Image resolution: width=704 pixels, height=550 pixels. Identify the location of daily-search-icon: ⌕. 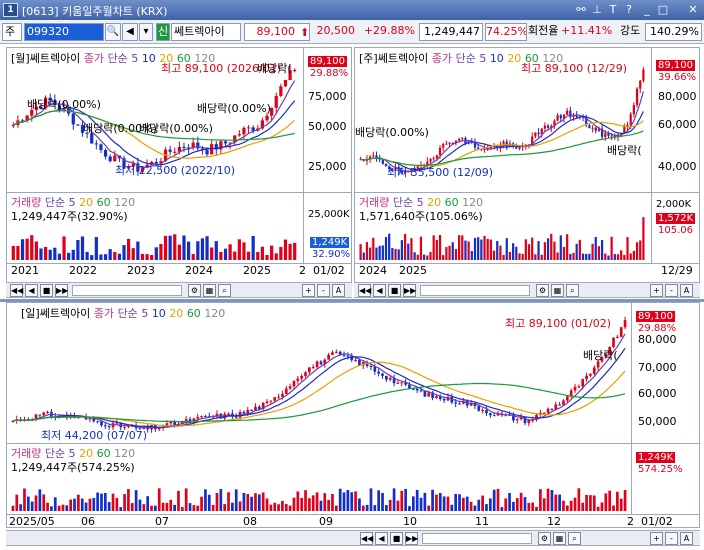
(574, 538).